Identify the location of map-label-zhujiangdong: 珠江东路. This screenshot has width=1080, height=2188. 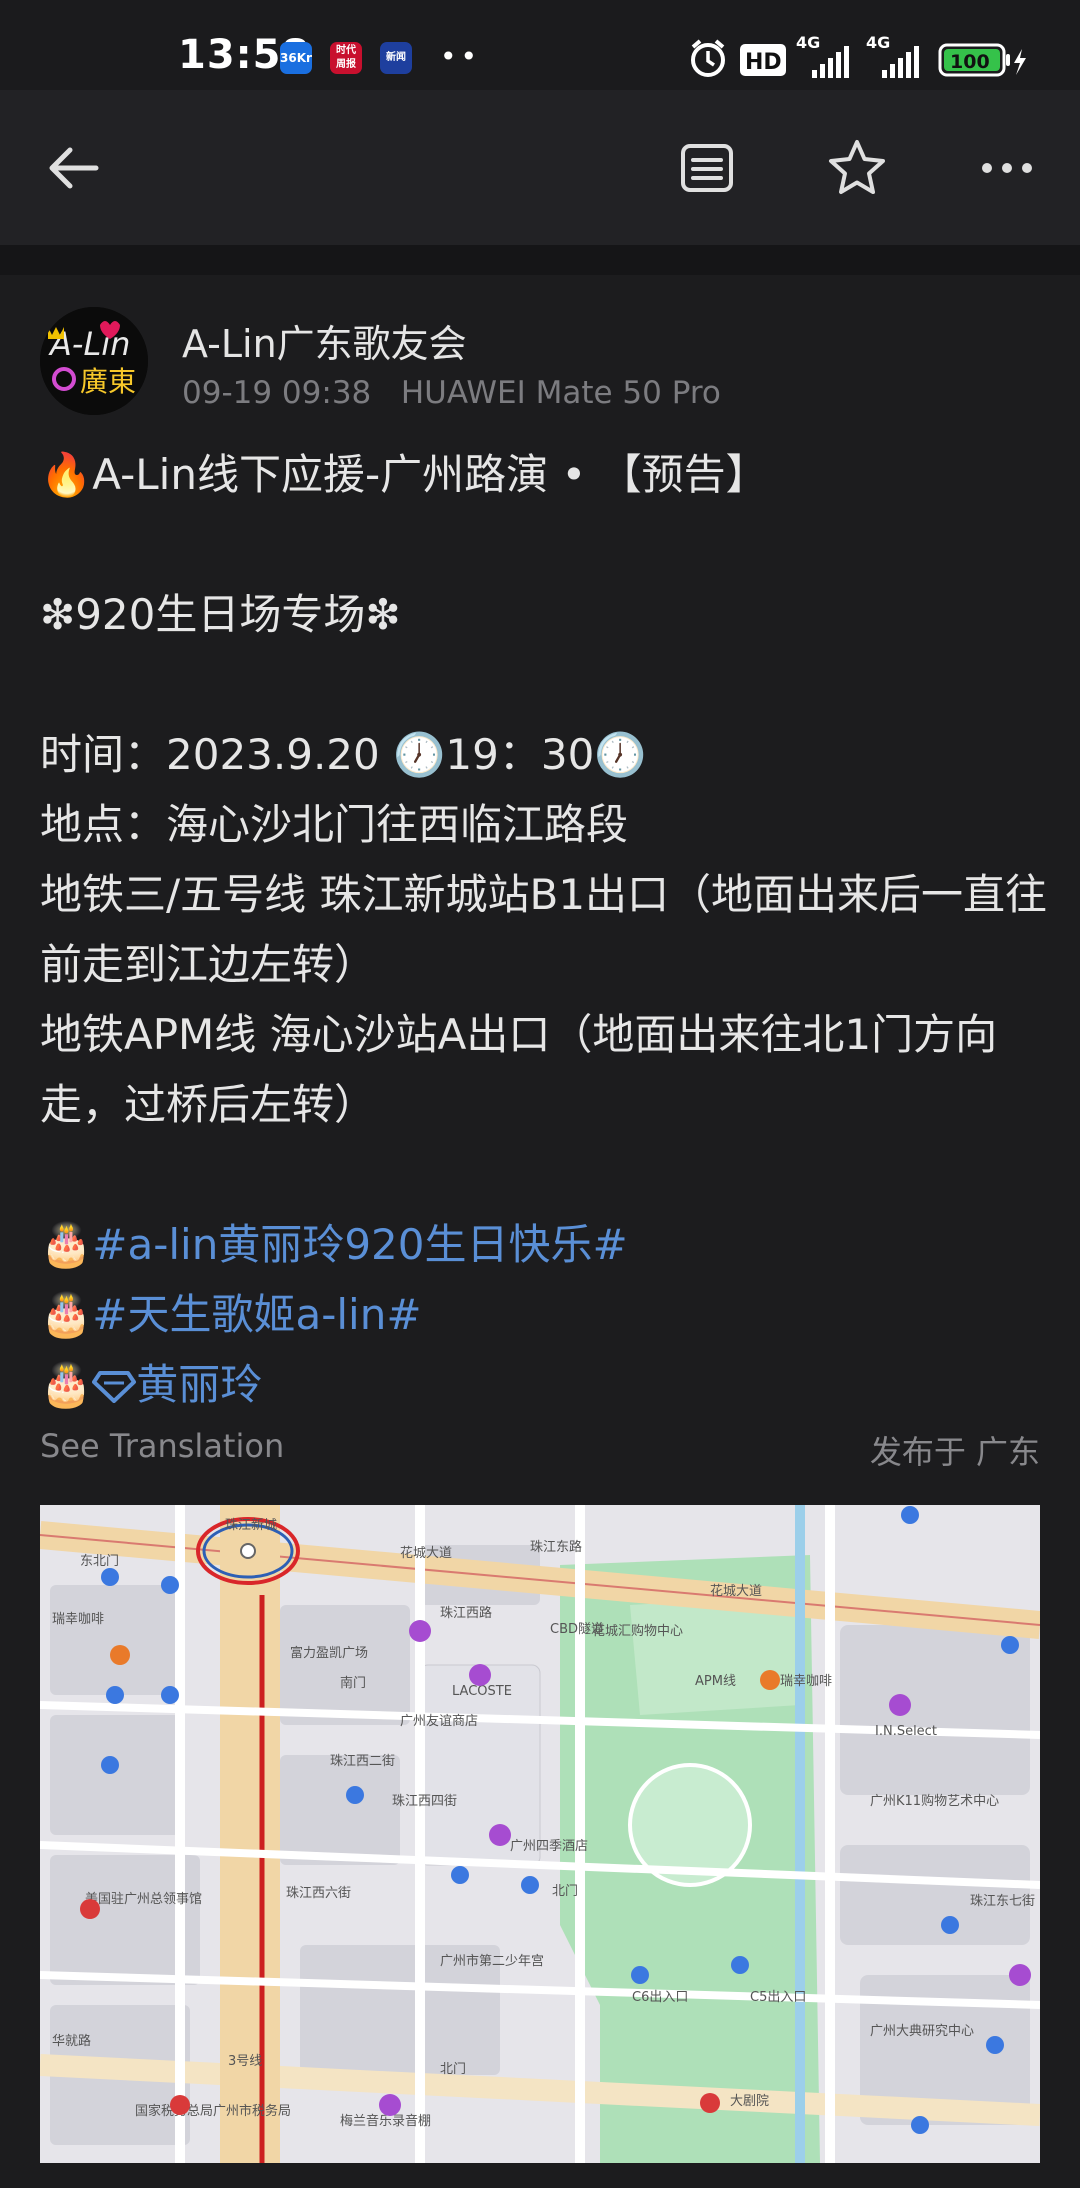
(556, 1547).